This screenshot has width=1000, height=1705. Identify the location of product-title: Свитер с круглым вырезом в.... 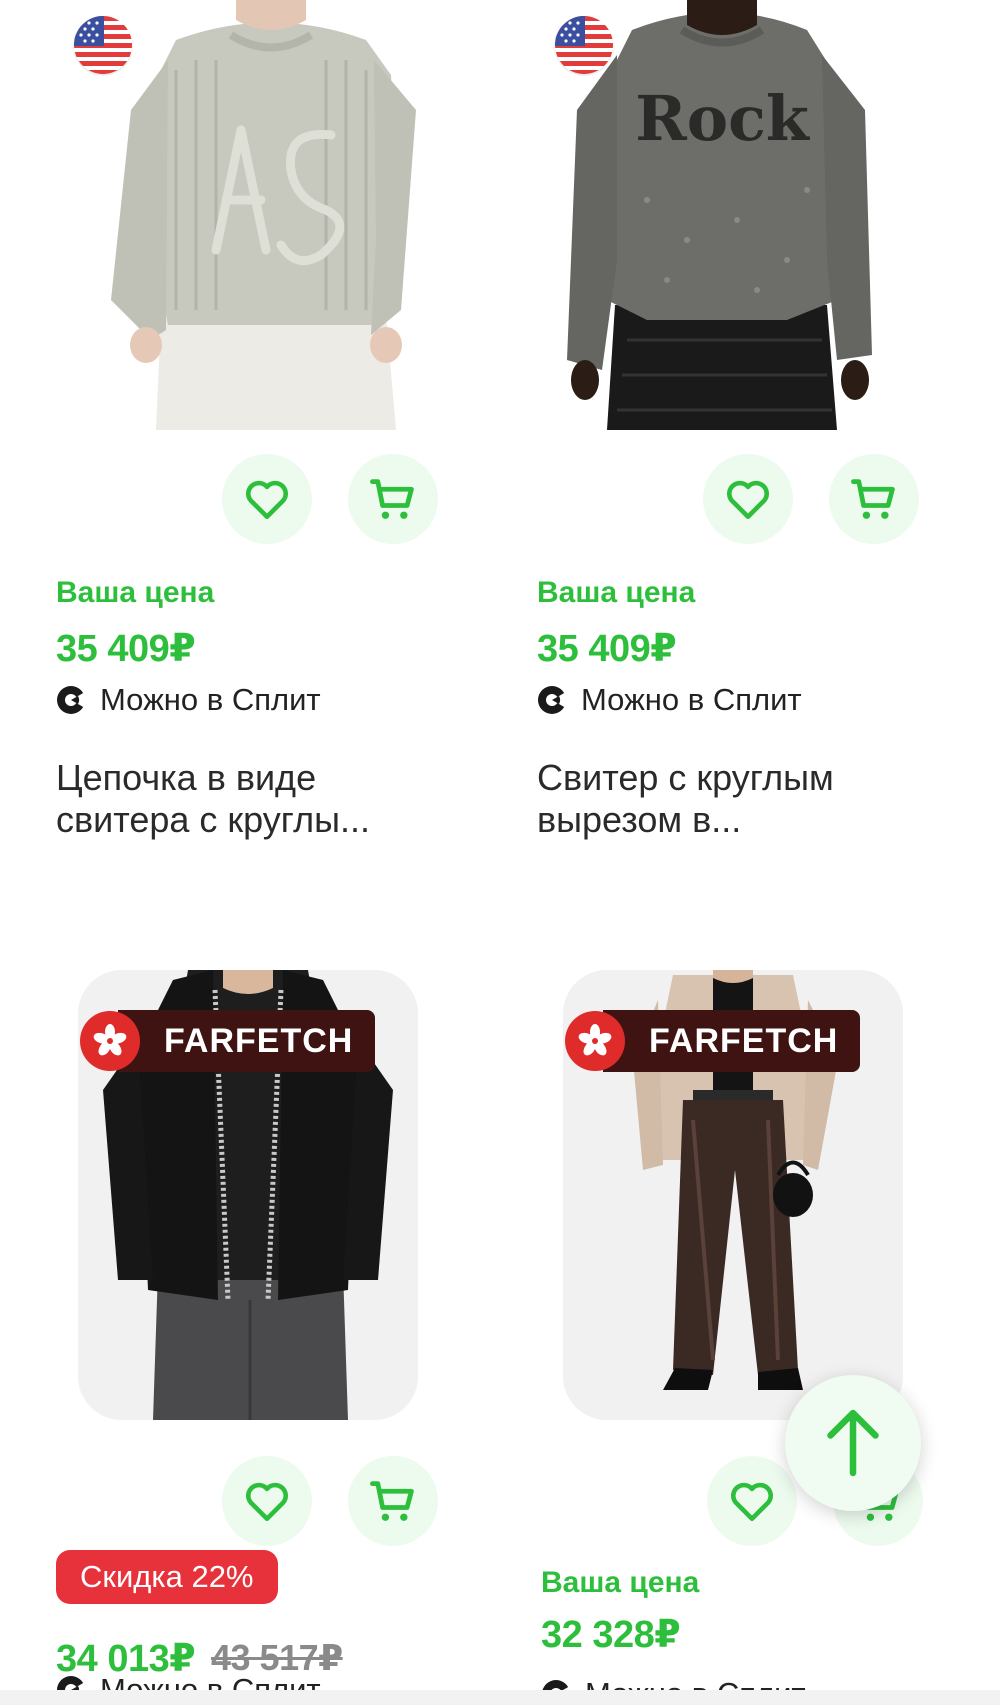
(737, 799).